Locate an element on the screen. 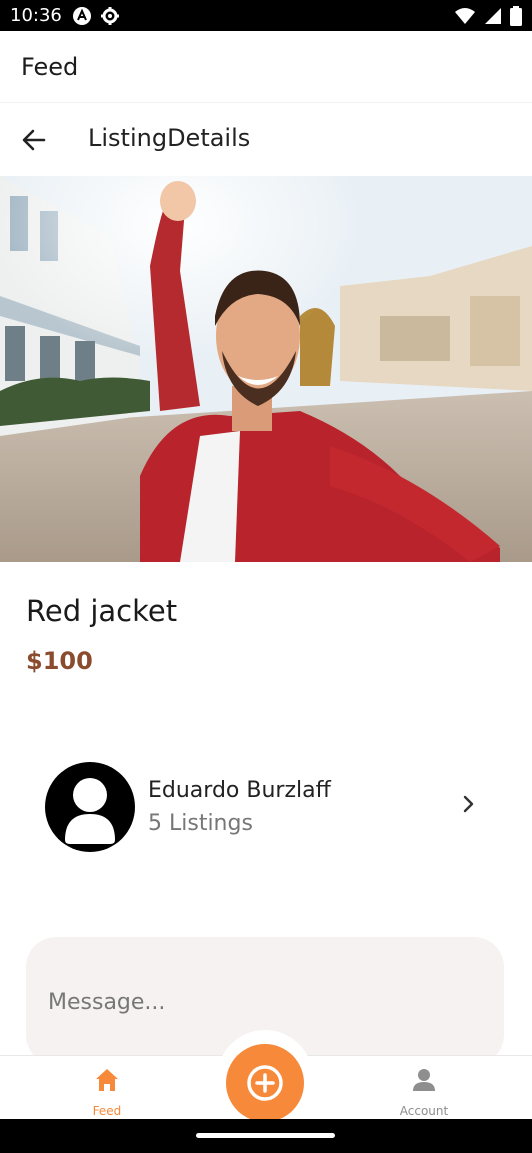 This screenshot has width=532, height=1153. signal-icon is located at coordinates (493, 15).